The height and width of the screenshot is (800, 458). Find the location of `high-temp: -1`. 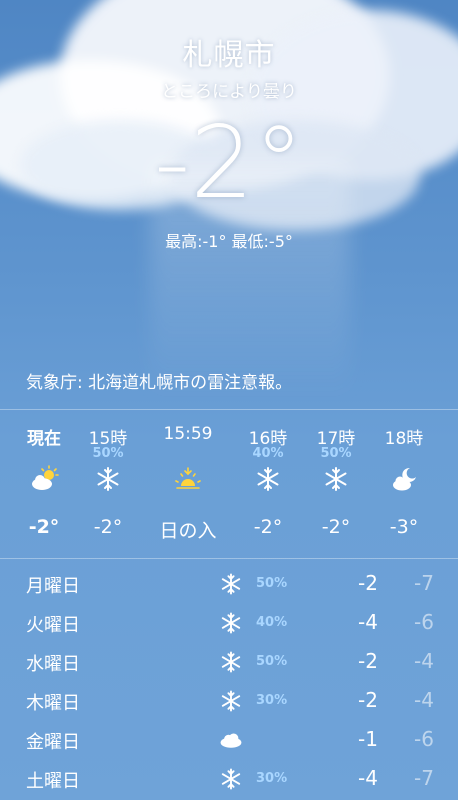

high-temp: -1 is located at coordinates (368, 739).